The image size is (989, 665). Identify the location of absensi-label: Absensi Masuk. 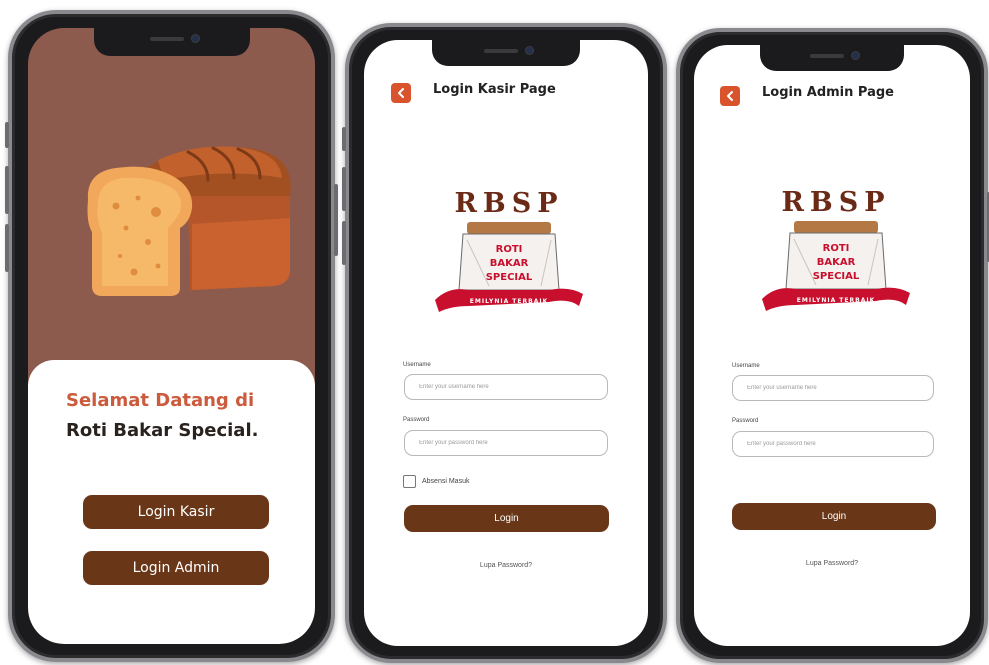
(446, 481).